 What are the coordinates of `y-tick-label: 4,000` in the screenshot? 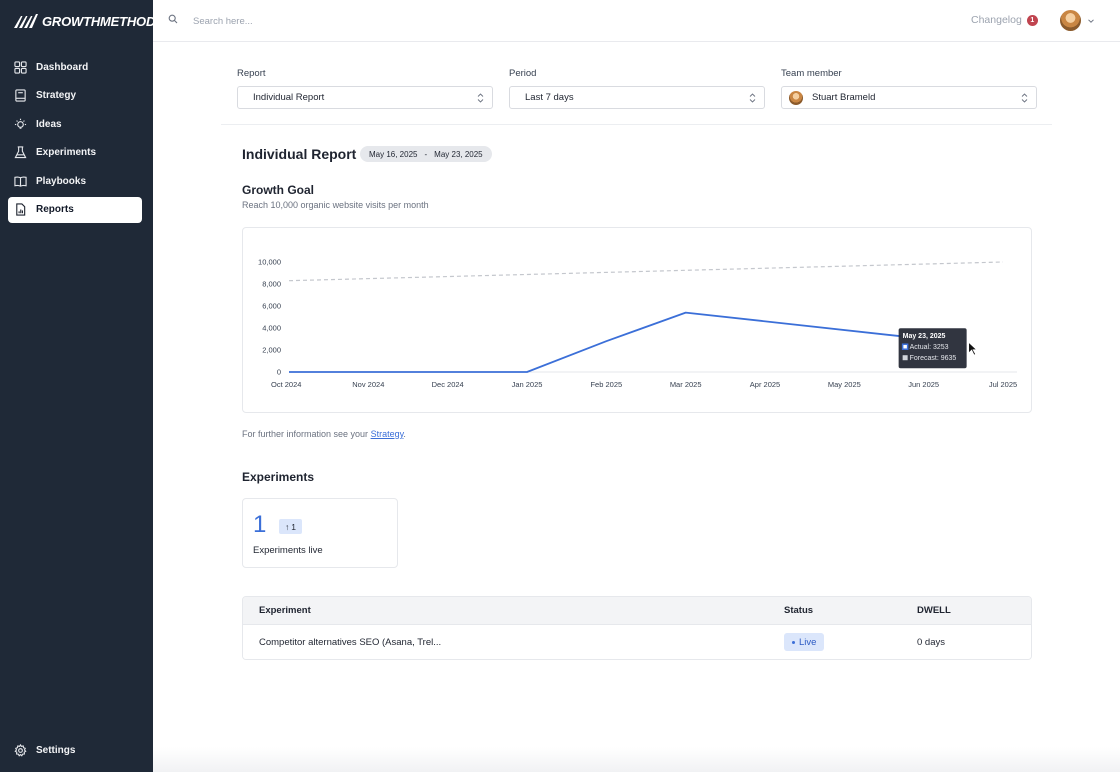 It's located at (271, 328).